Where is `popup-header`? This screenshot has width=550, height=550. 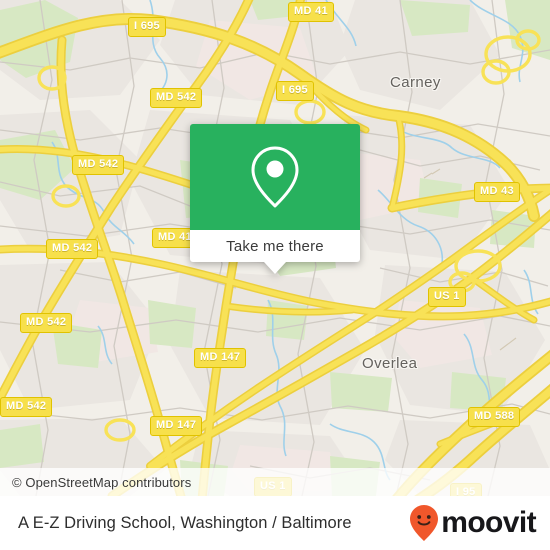 popup-header is located at coordinates (275, 177).